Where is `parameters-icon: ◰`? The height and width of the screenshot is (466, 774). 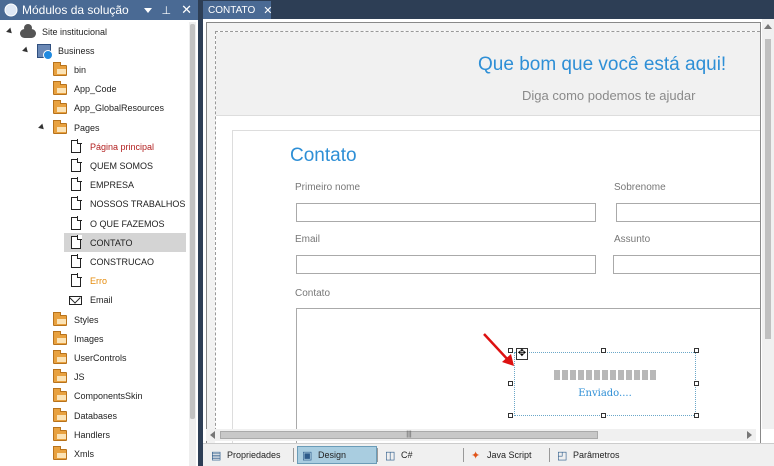
parameters-icon: ◰ is located at coordinates (562, 456).